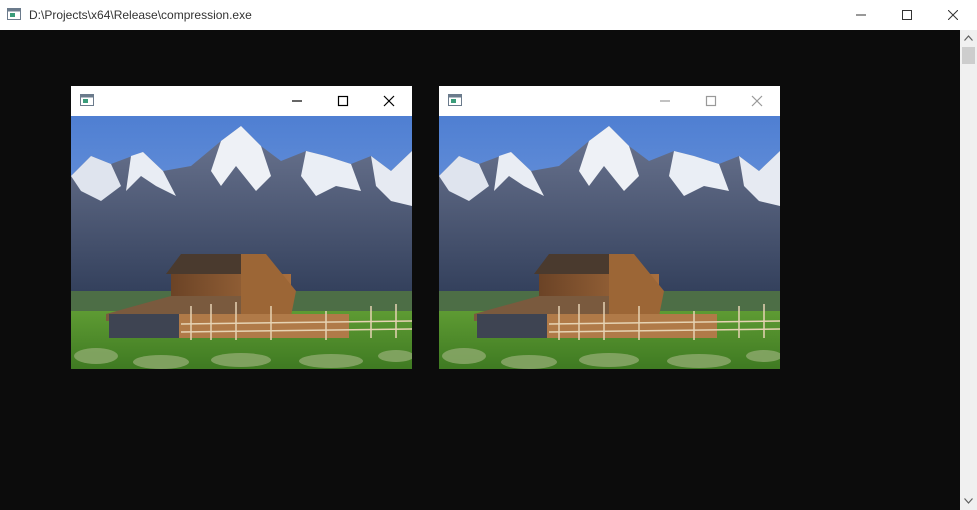  What do you see at coordinates (968, 55) in the screenshot?
I see `scrollbar-thumb` at bounding box center [968, 55].